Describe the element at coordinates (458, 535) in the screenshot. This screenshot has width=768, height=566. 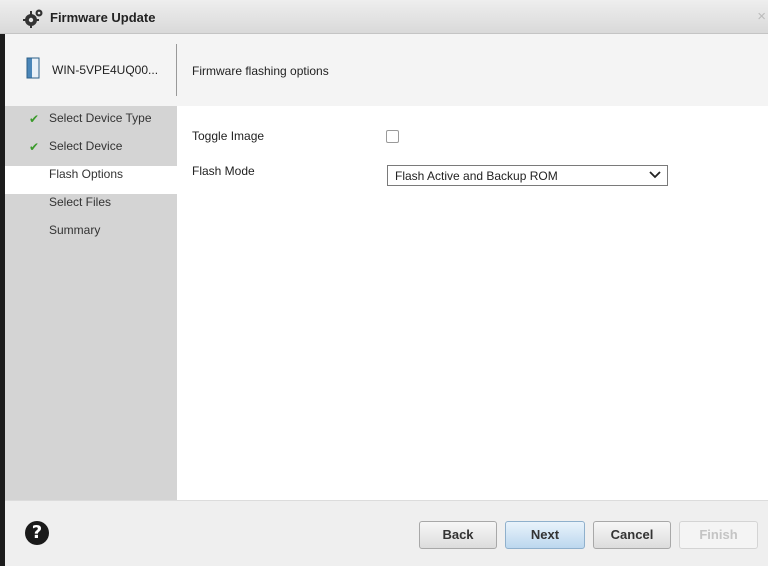
I see `back-button: Back` at that location.